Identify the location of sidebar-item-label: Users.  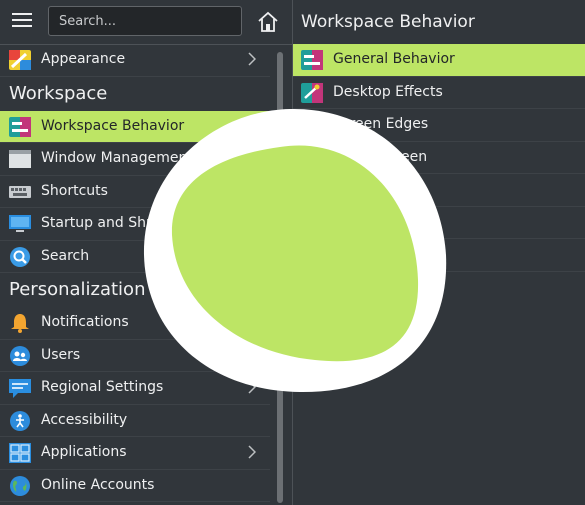
(61, 354).